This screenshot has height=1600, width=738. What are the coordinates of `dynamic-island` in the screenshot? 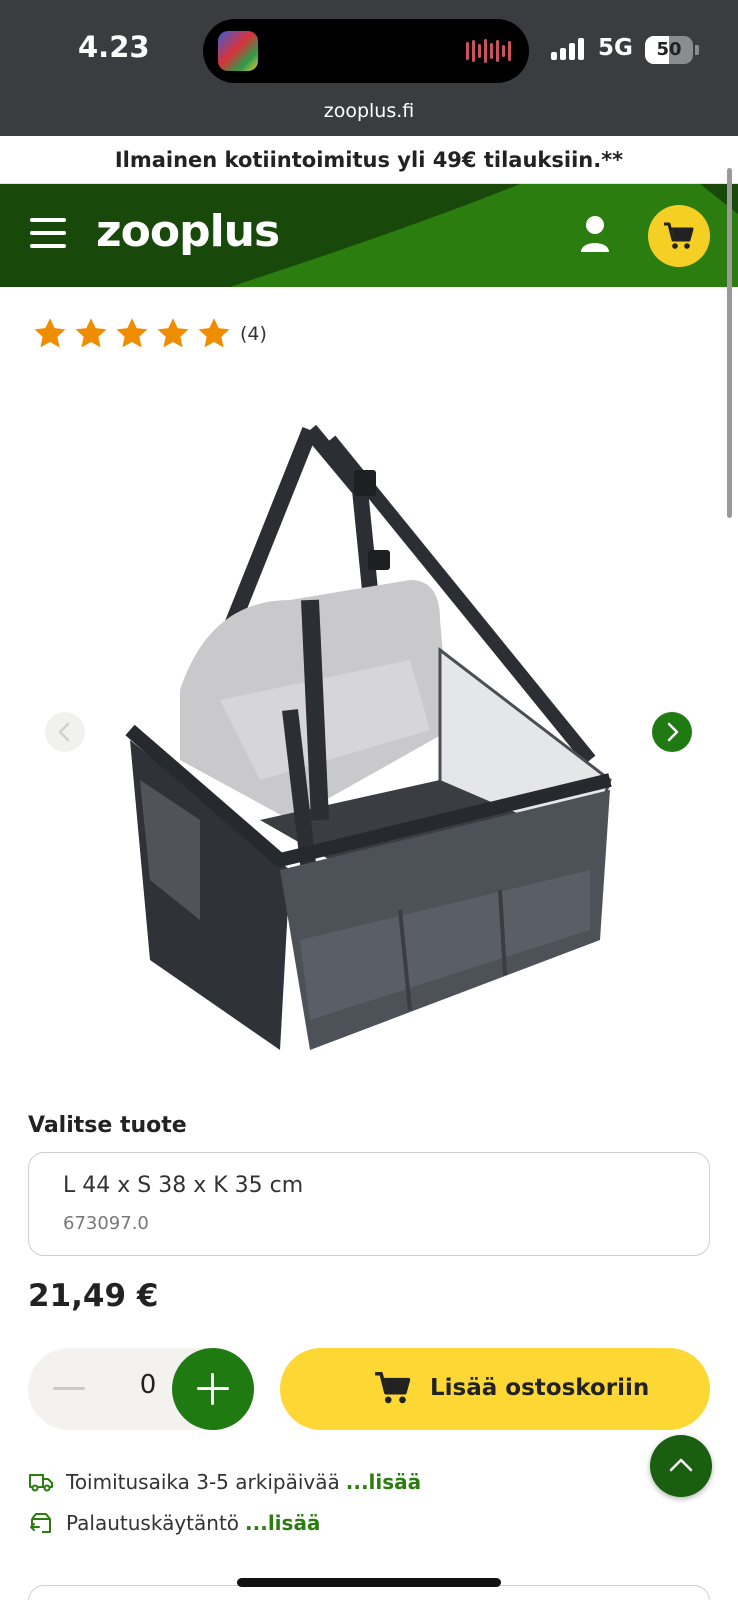 It's located at (366, 51).